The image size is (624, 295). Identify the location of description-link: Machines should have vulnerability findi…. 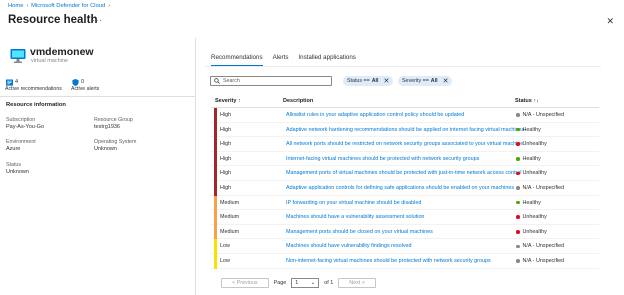
(349, 246).